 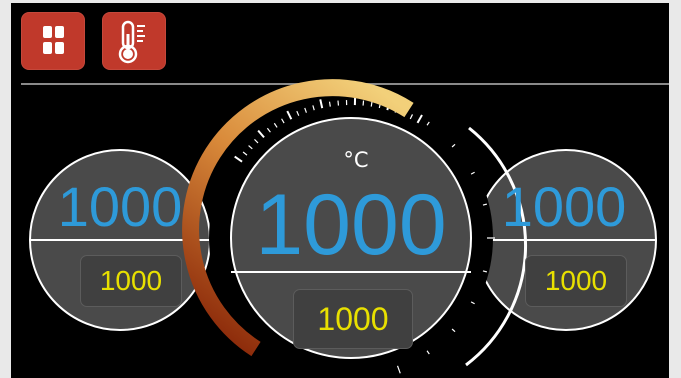 What do you see at coordinates (120, 206) in the screenshot?
I see `left-value: 1000` at bounding box center [120, 206].